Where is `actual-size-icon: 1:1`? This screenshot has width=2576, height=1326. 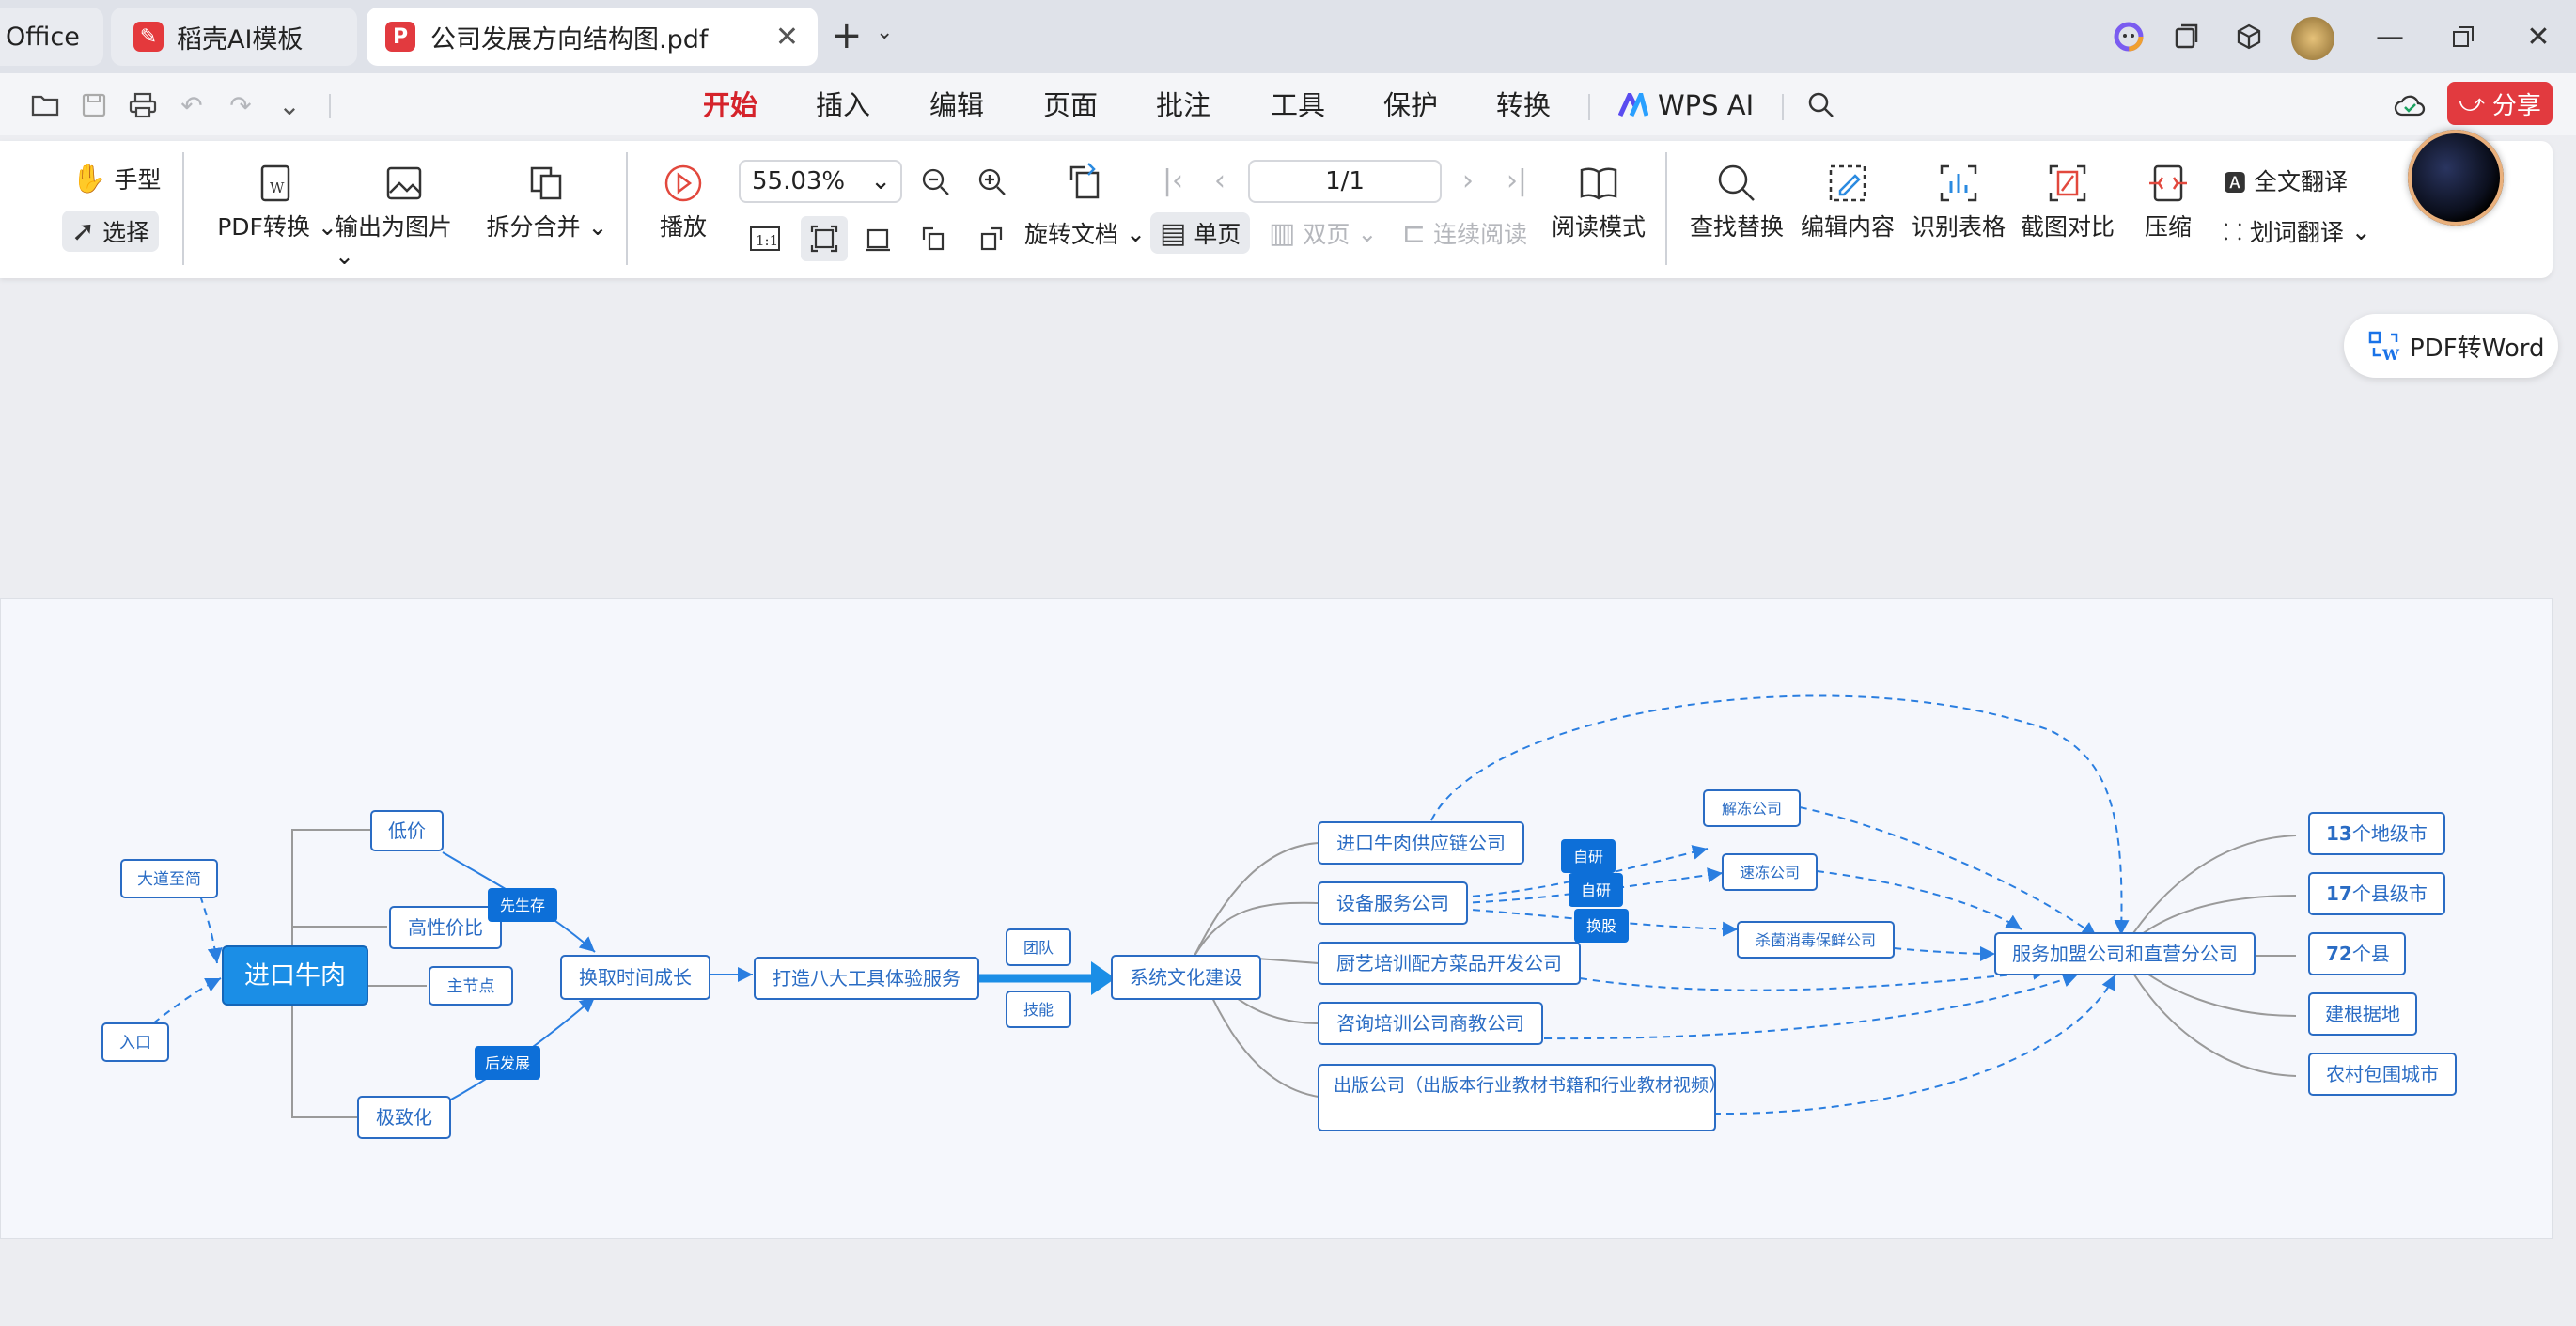
actual-size-icon: 1:1 is located at coordinates (765, 239).